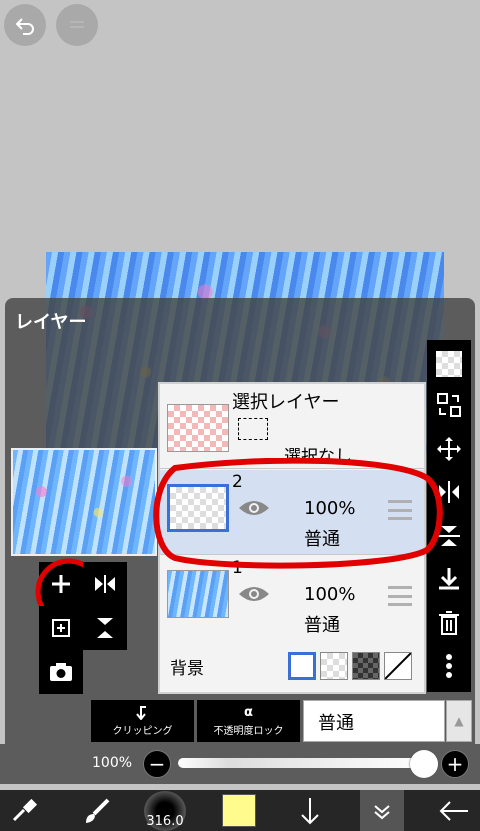 Image resolution: width=480 pixels, height=831 pixels. I want to click on alpha-lock-icon: α, so click(248, 712).